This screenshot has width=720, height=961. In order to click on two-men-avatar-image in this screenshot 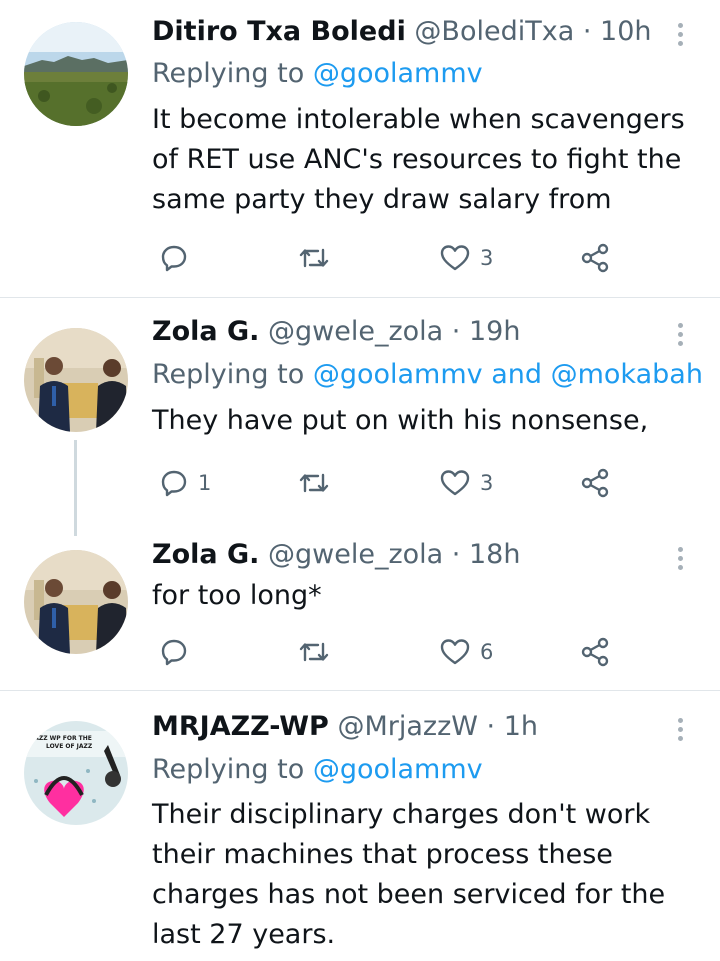, I will do `click(76, 380)`.